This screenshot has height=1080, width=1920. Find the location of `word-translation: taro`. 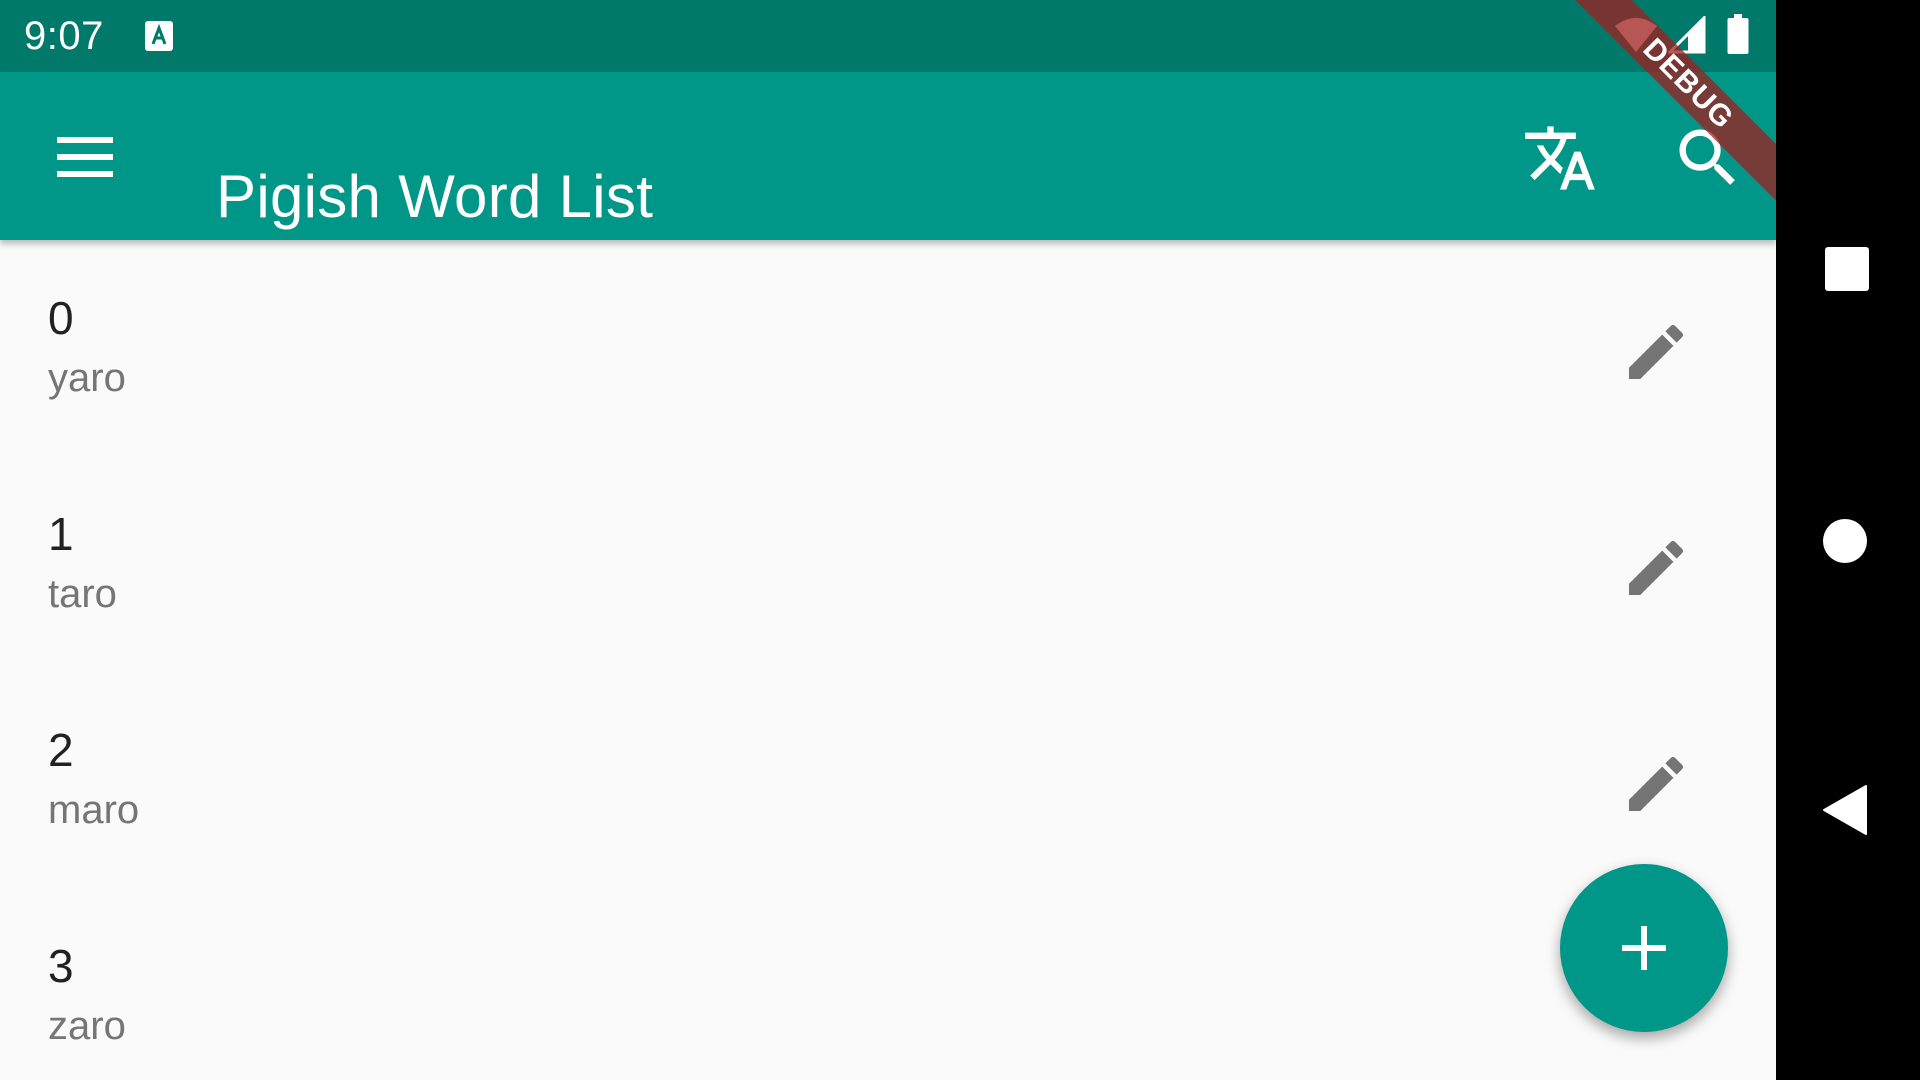

word-translation: taro is located at coordinates (82, 594).